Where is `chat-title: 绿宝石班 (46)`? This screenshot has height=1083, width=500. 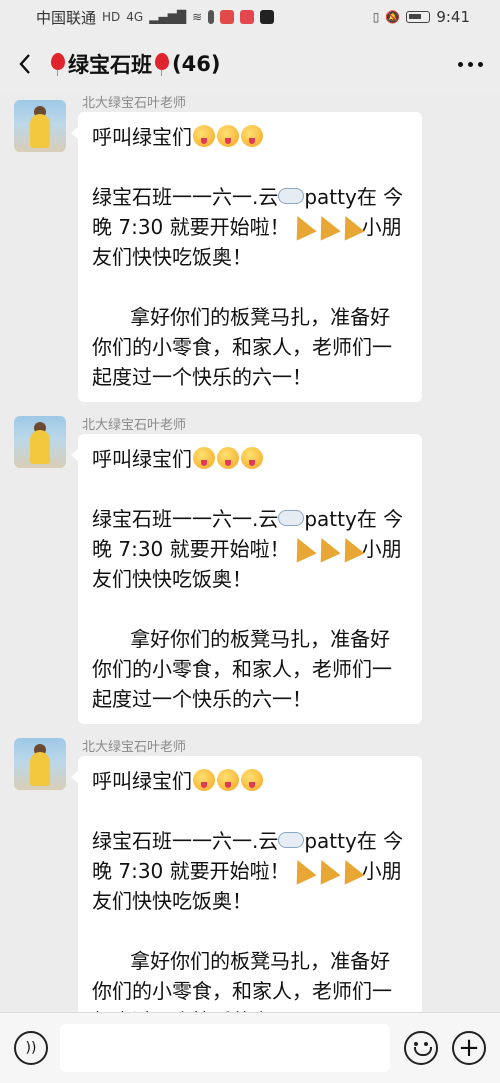 chat-title: 绿宝石班 (46) is located at coordinates (135, 64).